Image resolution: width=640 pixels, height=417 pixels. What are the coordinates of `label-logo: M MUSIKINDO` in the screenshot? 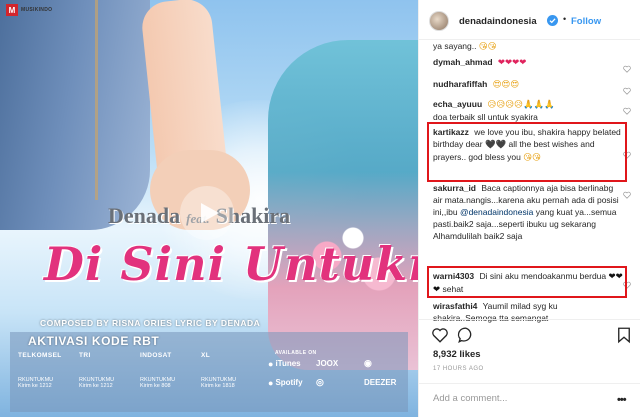 It's located at (29, 10).